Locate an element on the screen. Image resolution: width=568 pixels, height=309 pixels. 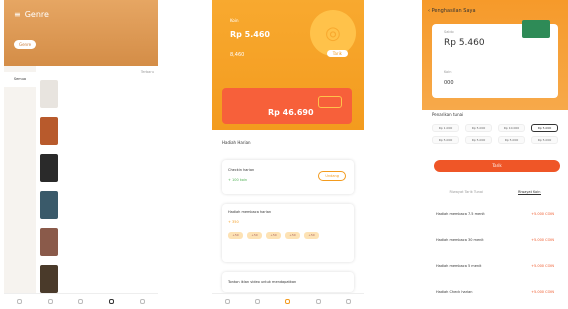
sidebar-item-all: Semua is located at coordinates (20, 79).